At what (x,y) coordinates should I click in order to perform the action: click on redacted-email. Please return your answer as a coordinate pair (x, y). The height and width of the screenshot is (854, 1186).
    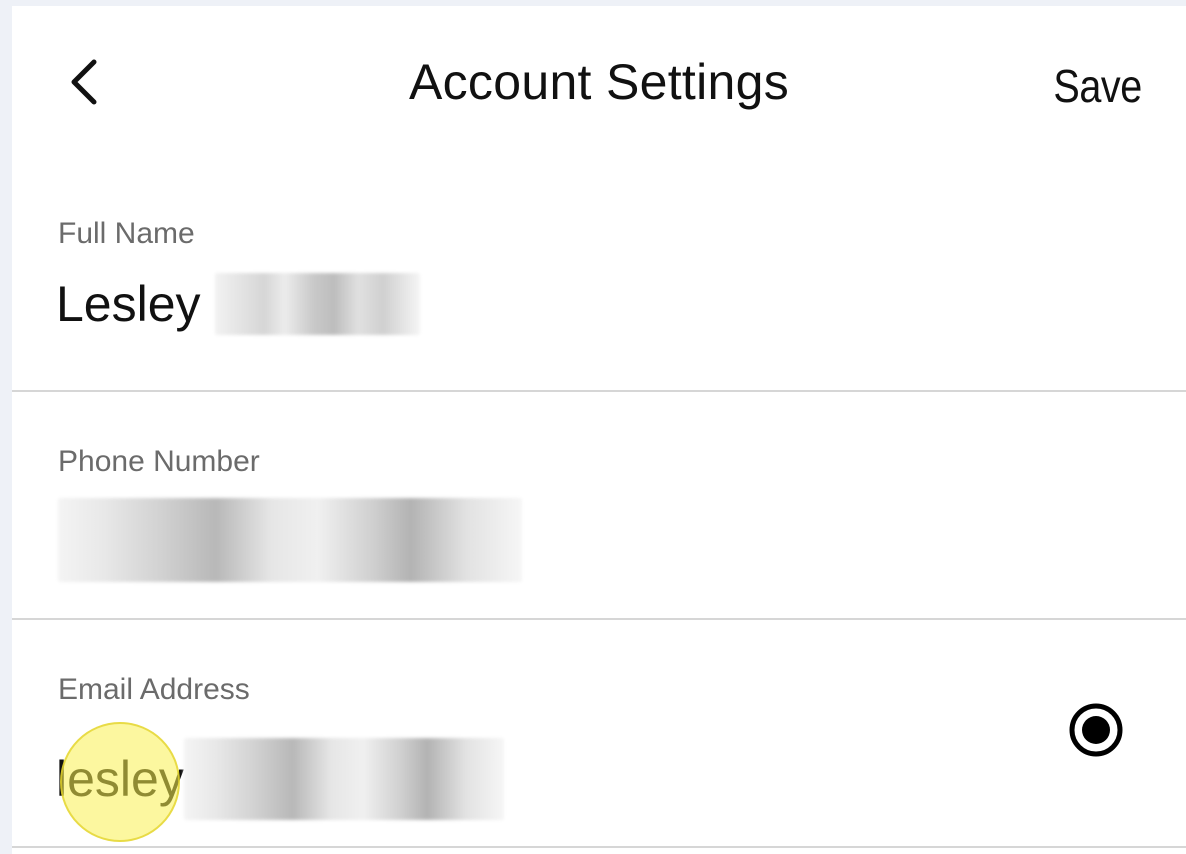
    Looking at the image, I should click on (343, 779).